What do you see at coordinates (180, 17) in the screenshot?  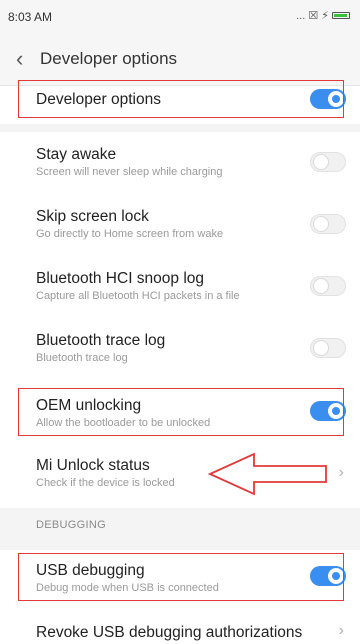 I see `status-bar: 8:03 AM ... ☒ ⚡` at bounding box center [180, 17].